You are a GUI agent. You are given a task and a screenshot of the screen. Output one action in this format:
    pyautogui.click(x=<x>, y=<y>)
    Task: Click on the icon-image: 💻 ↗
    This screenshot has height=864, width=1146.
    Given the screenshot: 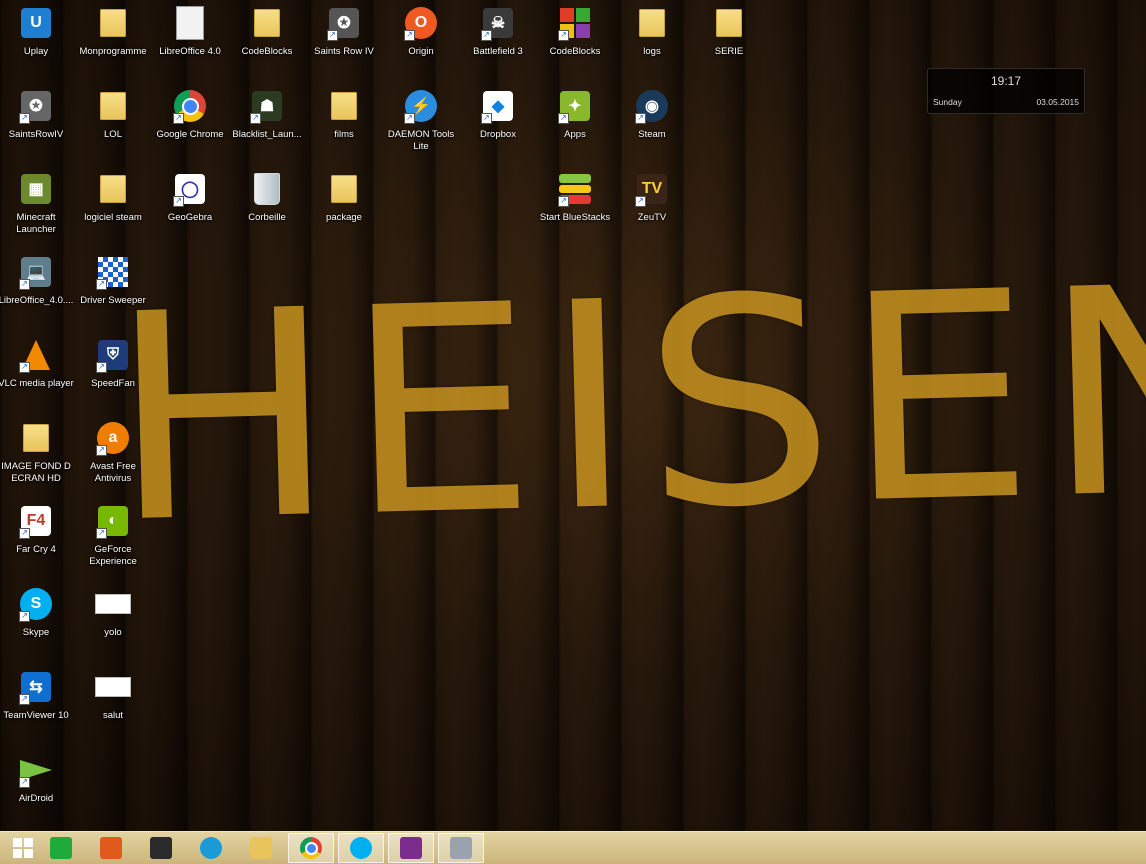 What is the action you would take?
    pyautogui.click(x=36, y=272)
    